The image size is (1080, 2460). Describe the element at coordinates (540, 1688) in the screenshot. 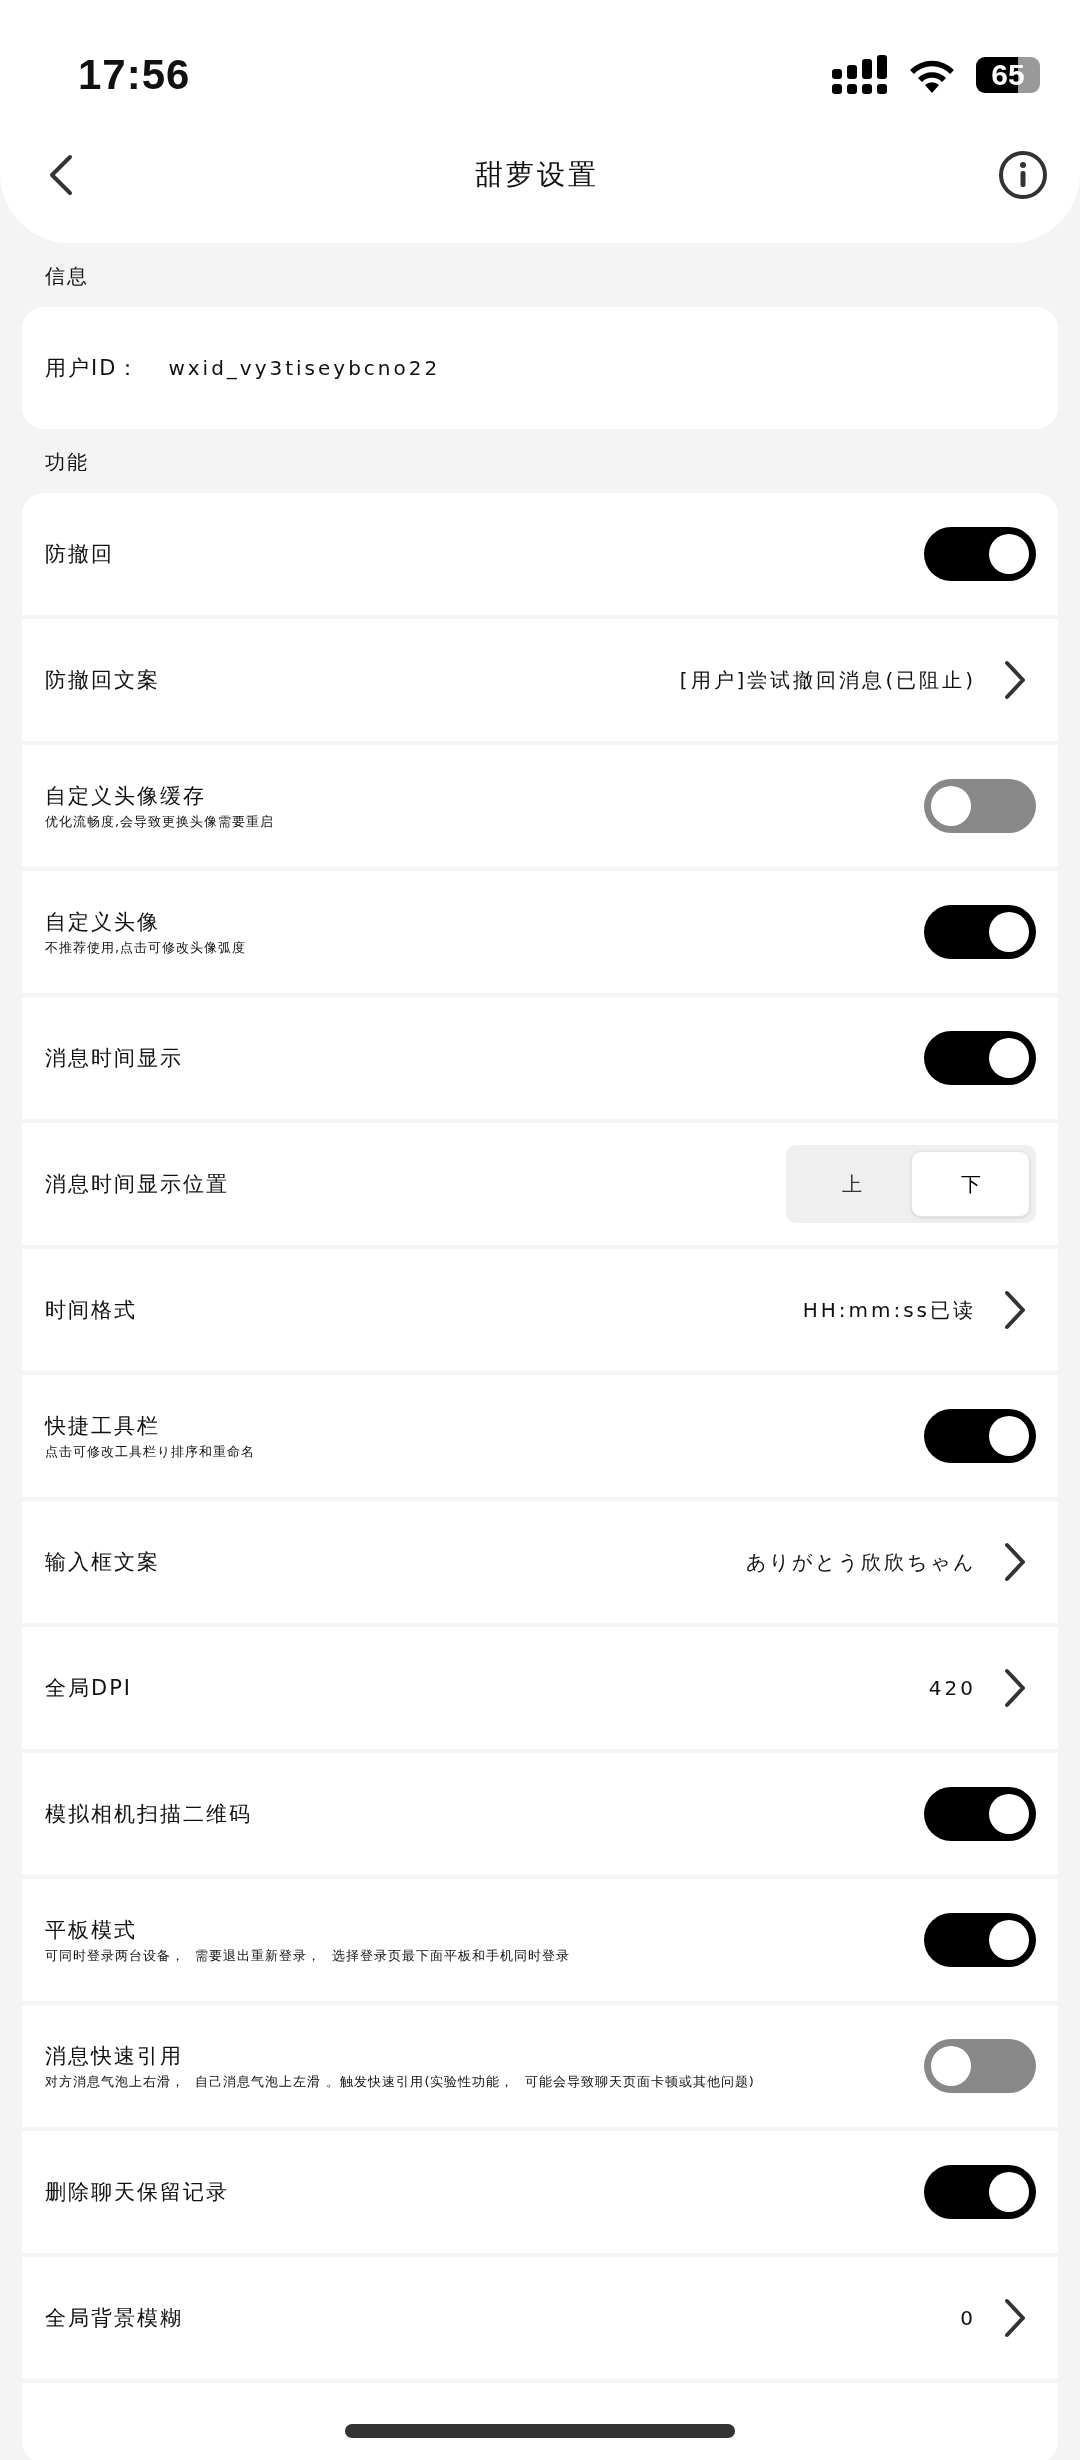

I see `settings-row: 全局DPI 420` at that location.